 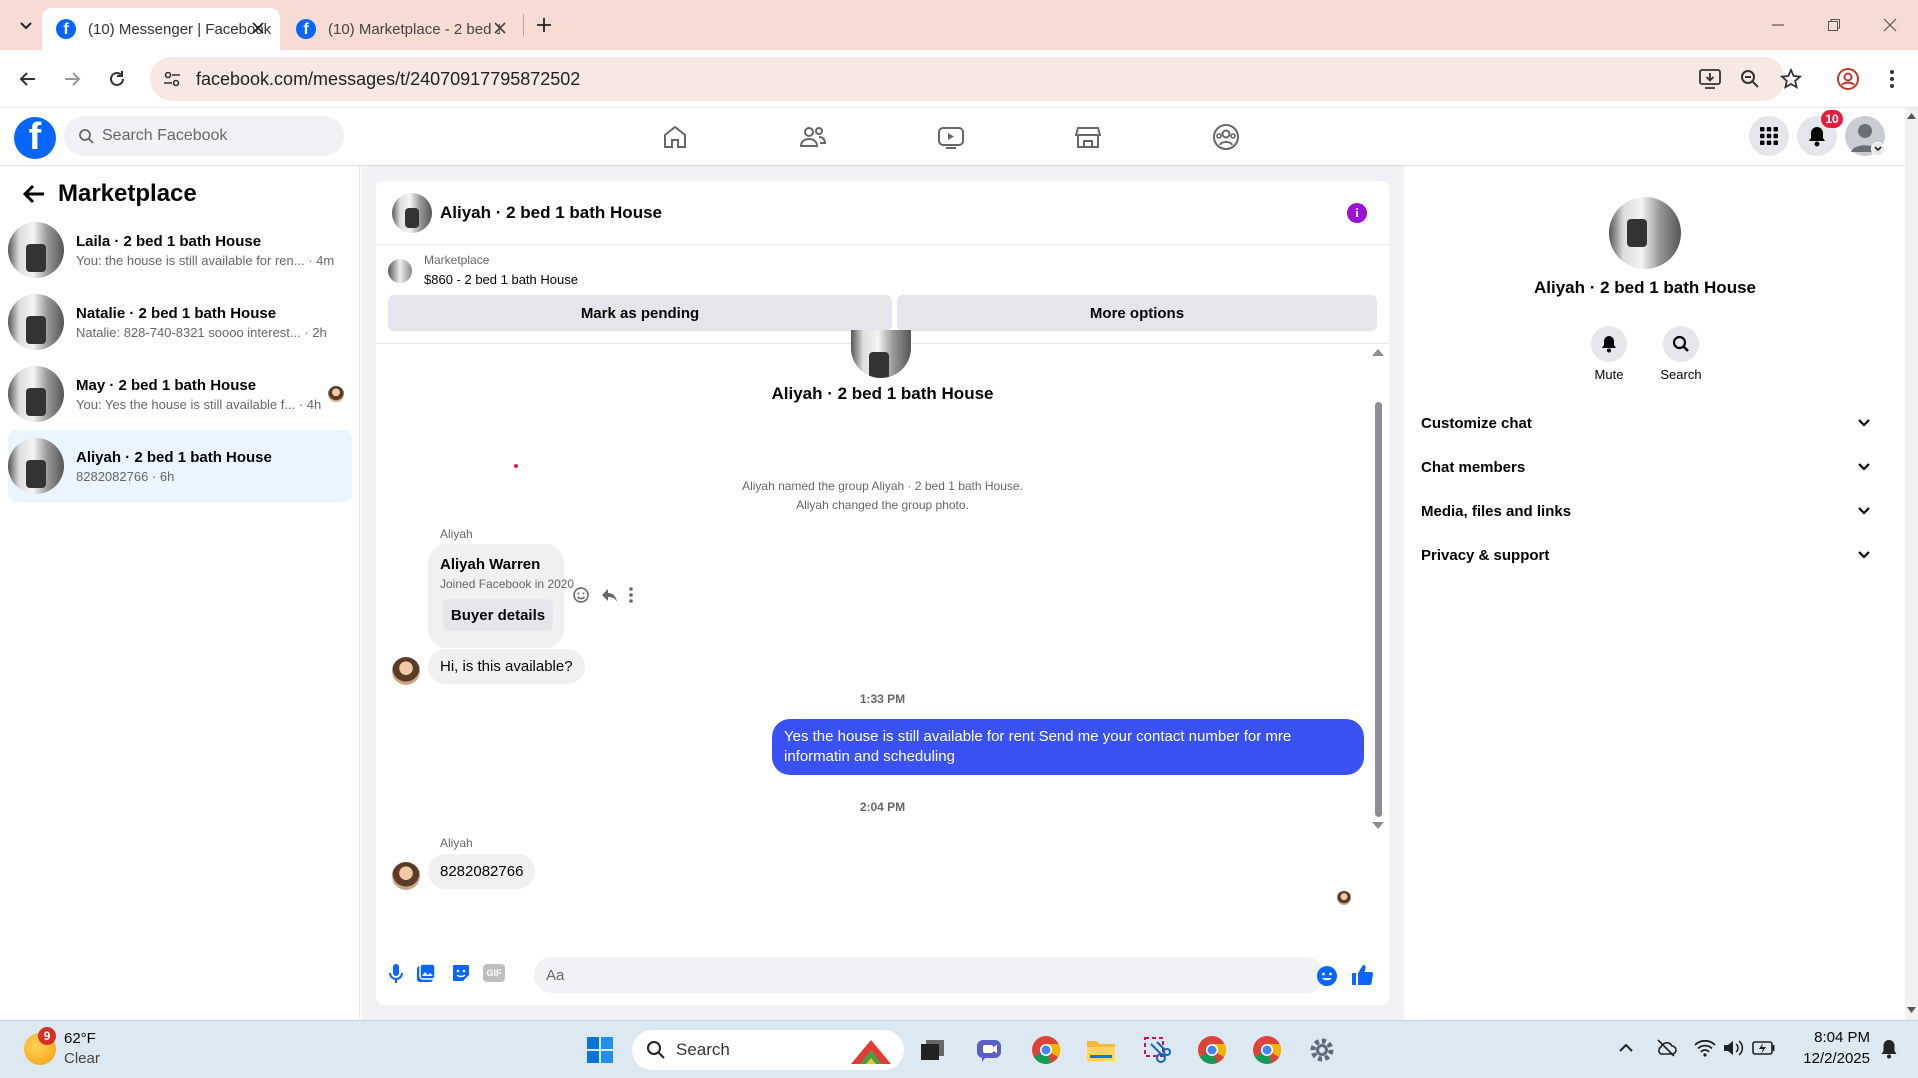 I want to click on message-input: Aa, so click(x=929, y=975).